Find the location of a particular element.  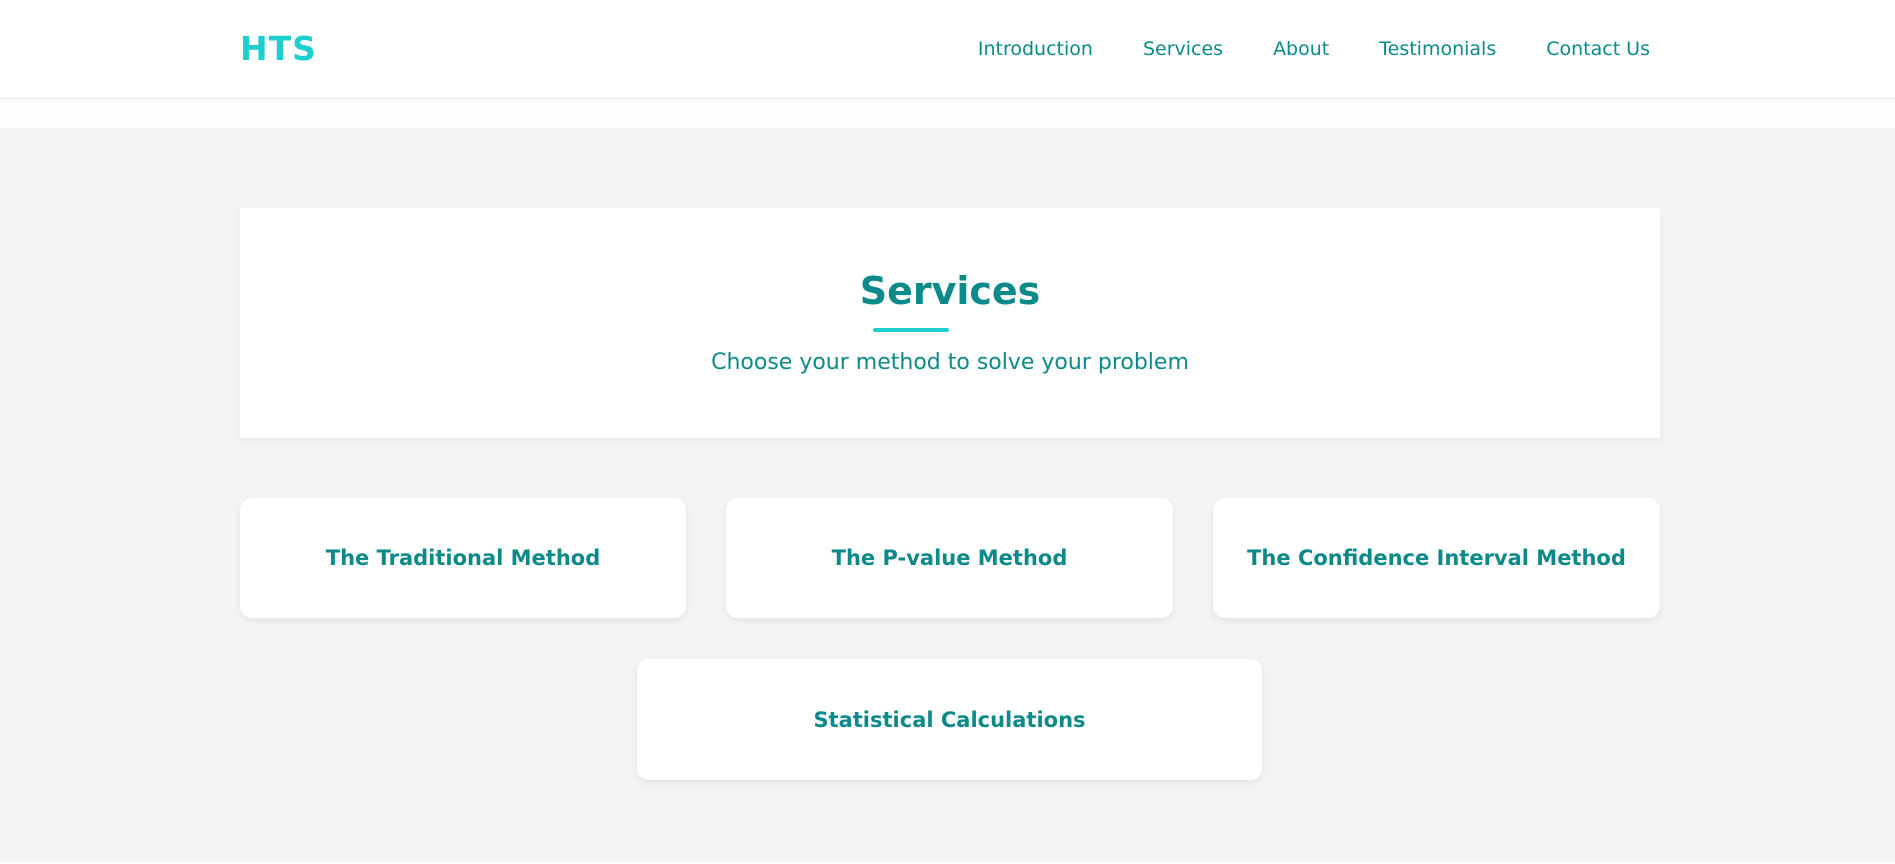

nav-link-contact-us: Contact Us is located at coordinates (1598, 49).